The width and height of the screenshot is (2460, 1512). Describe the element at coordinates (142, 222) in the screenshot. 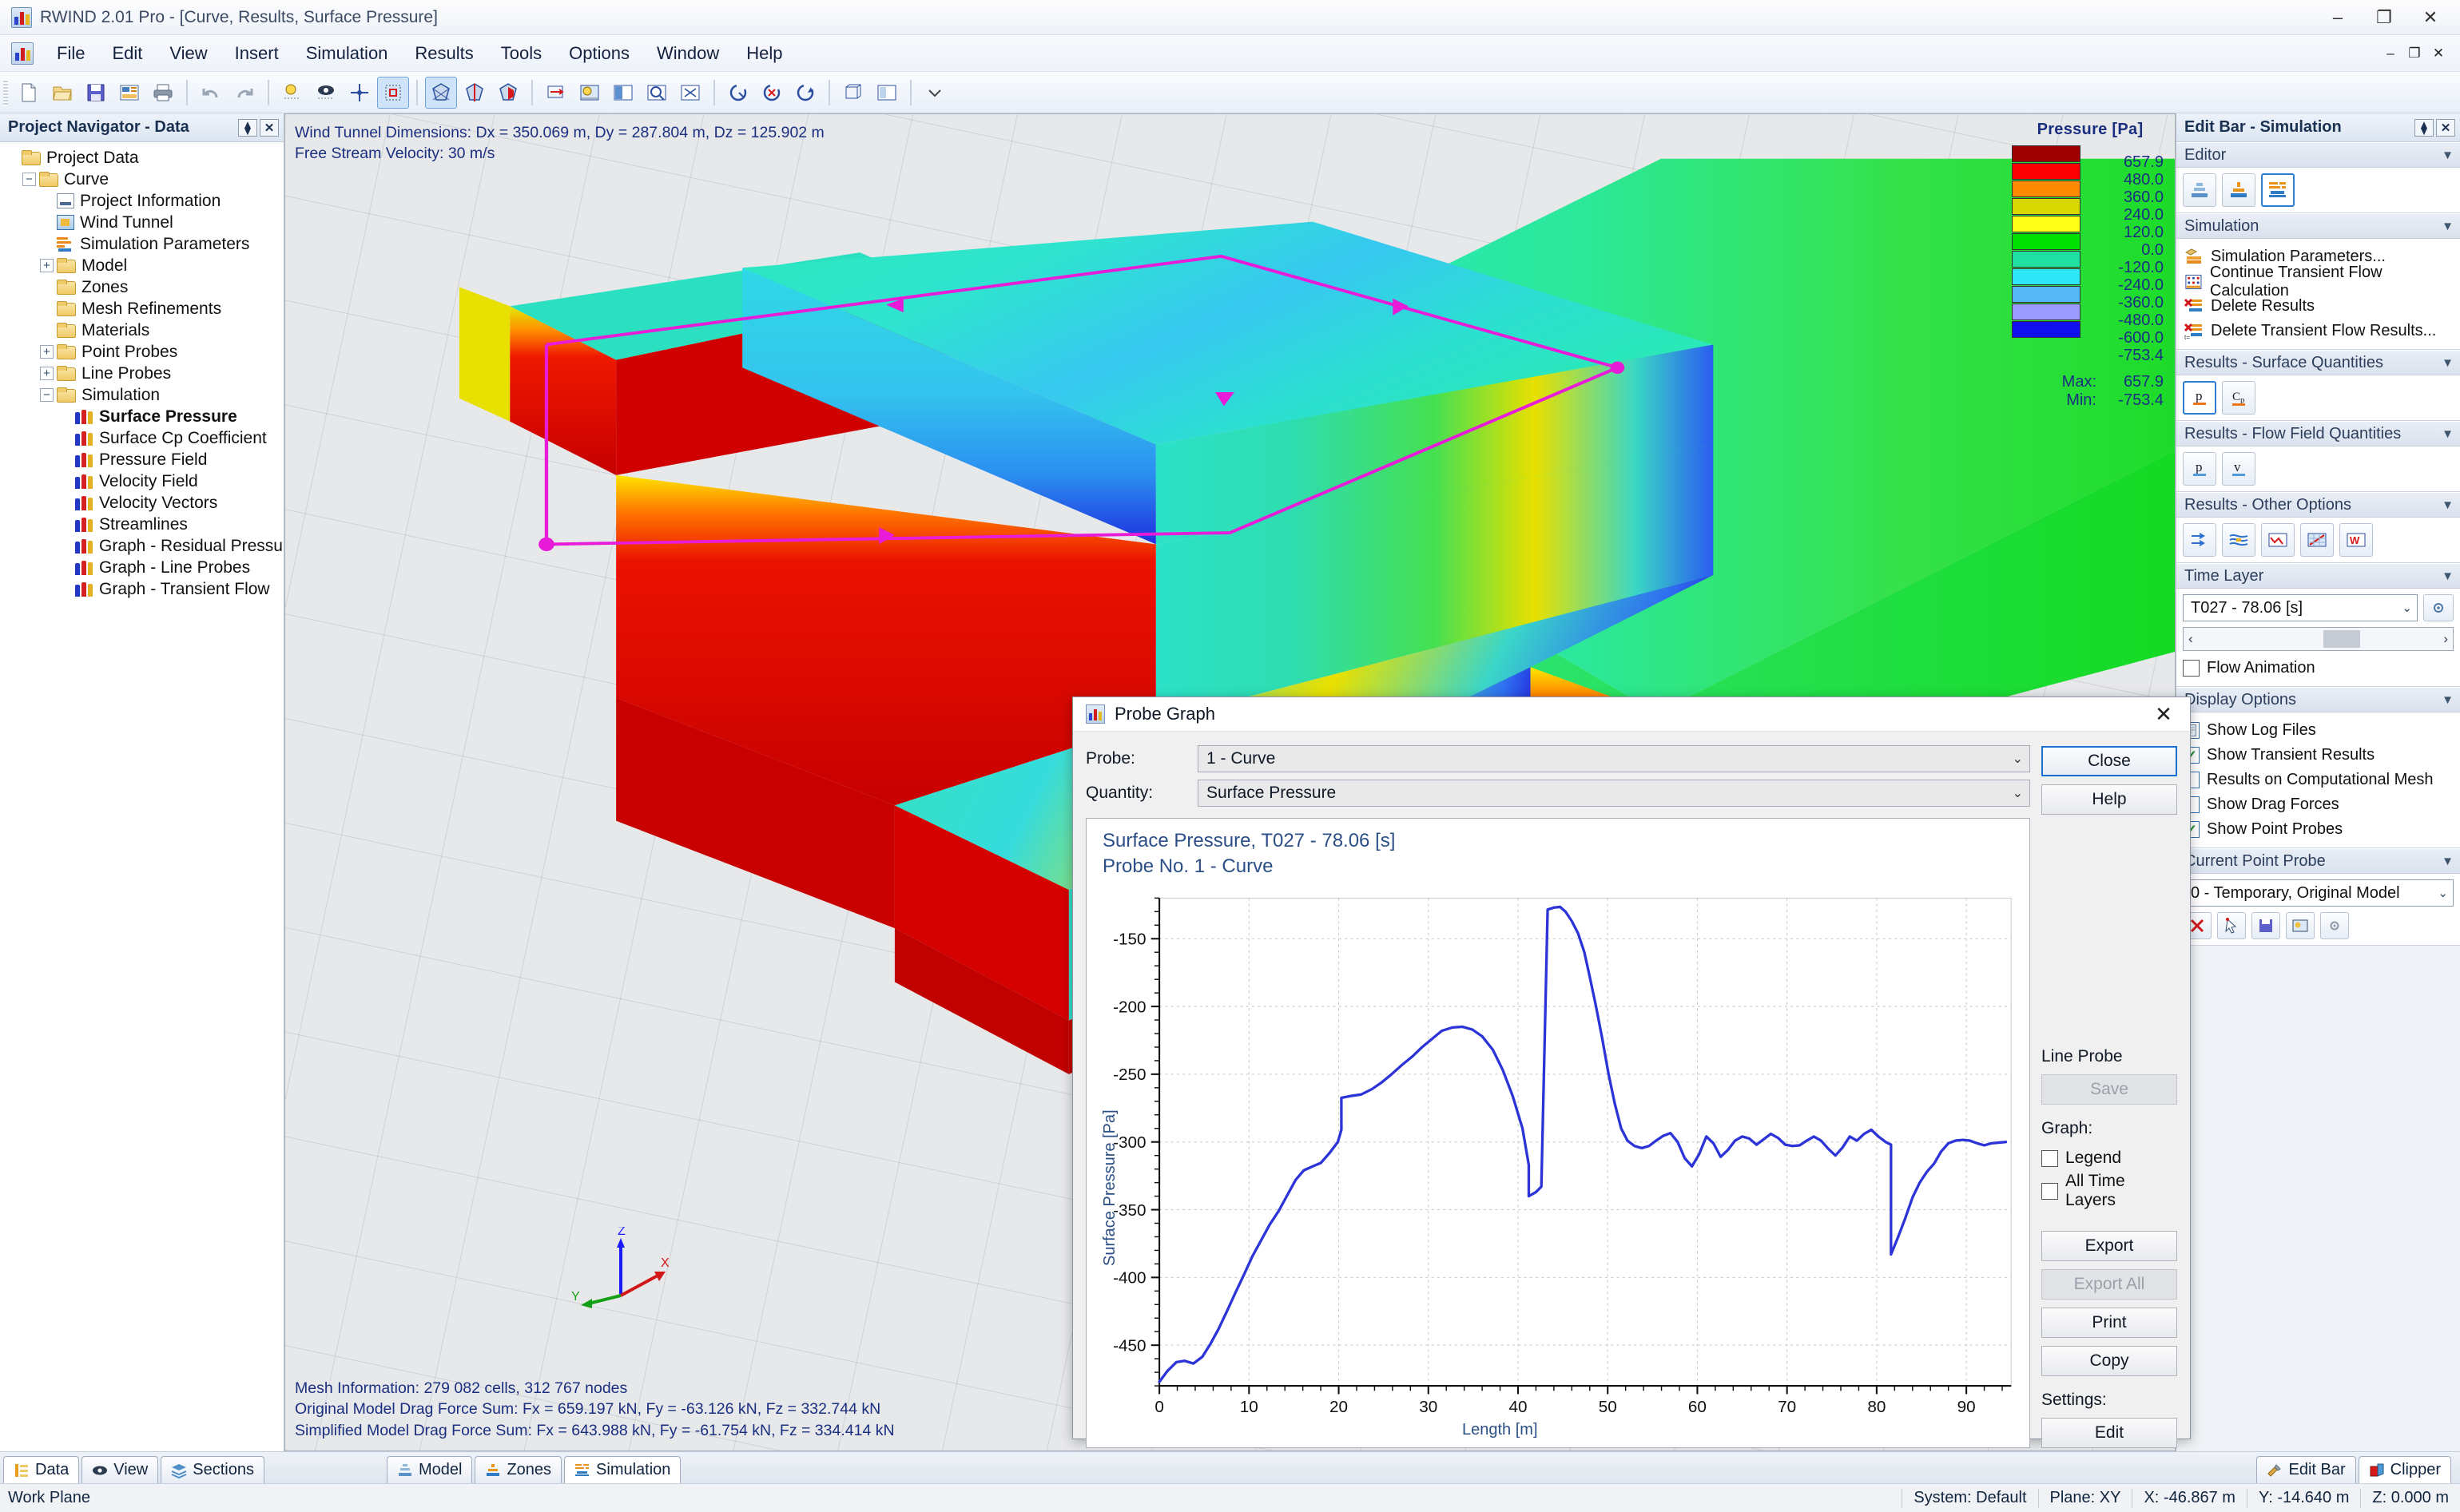

I see `tree-item-wind-tunnel: Wind Tunnel` at that location.